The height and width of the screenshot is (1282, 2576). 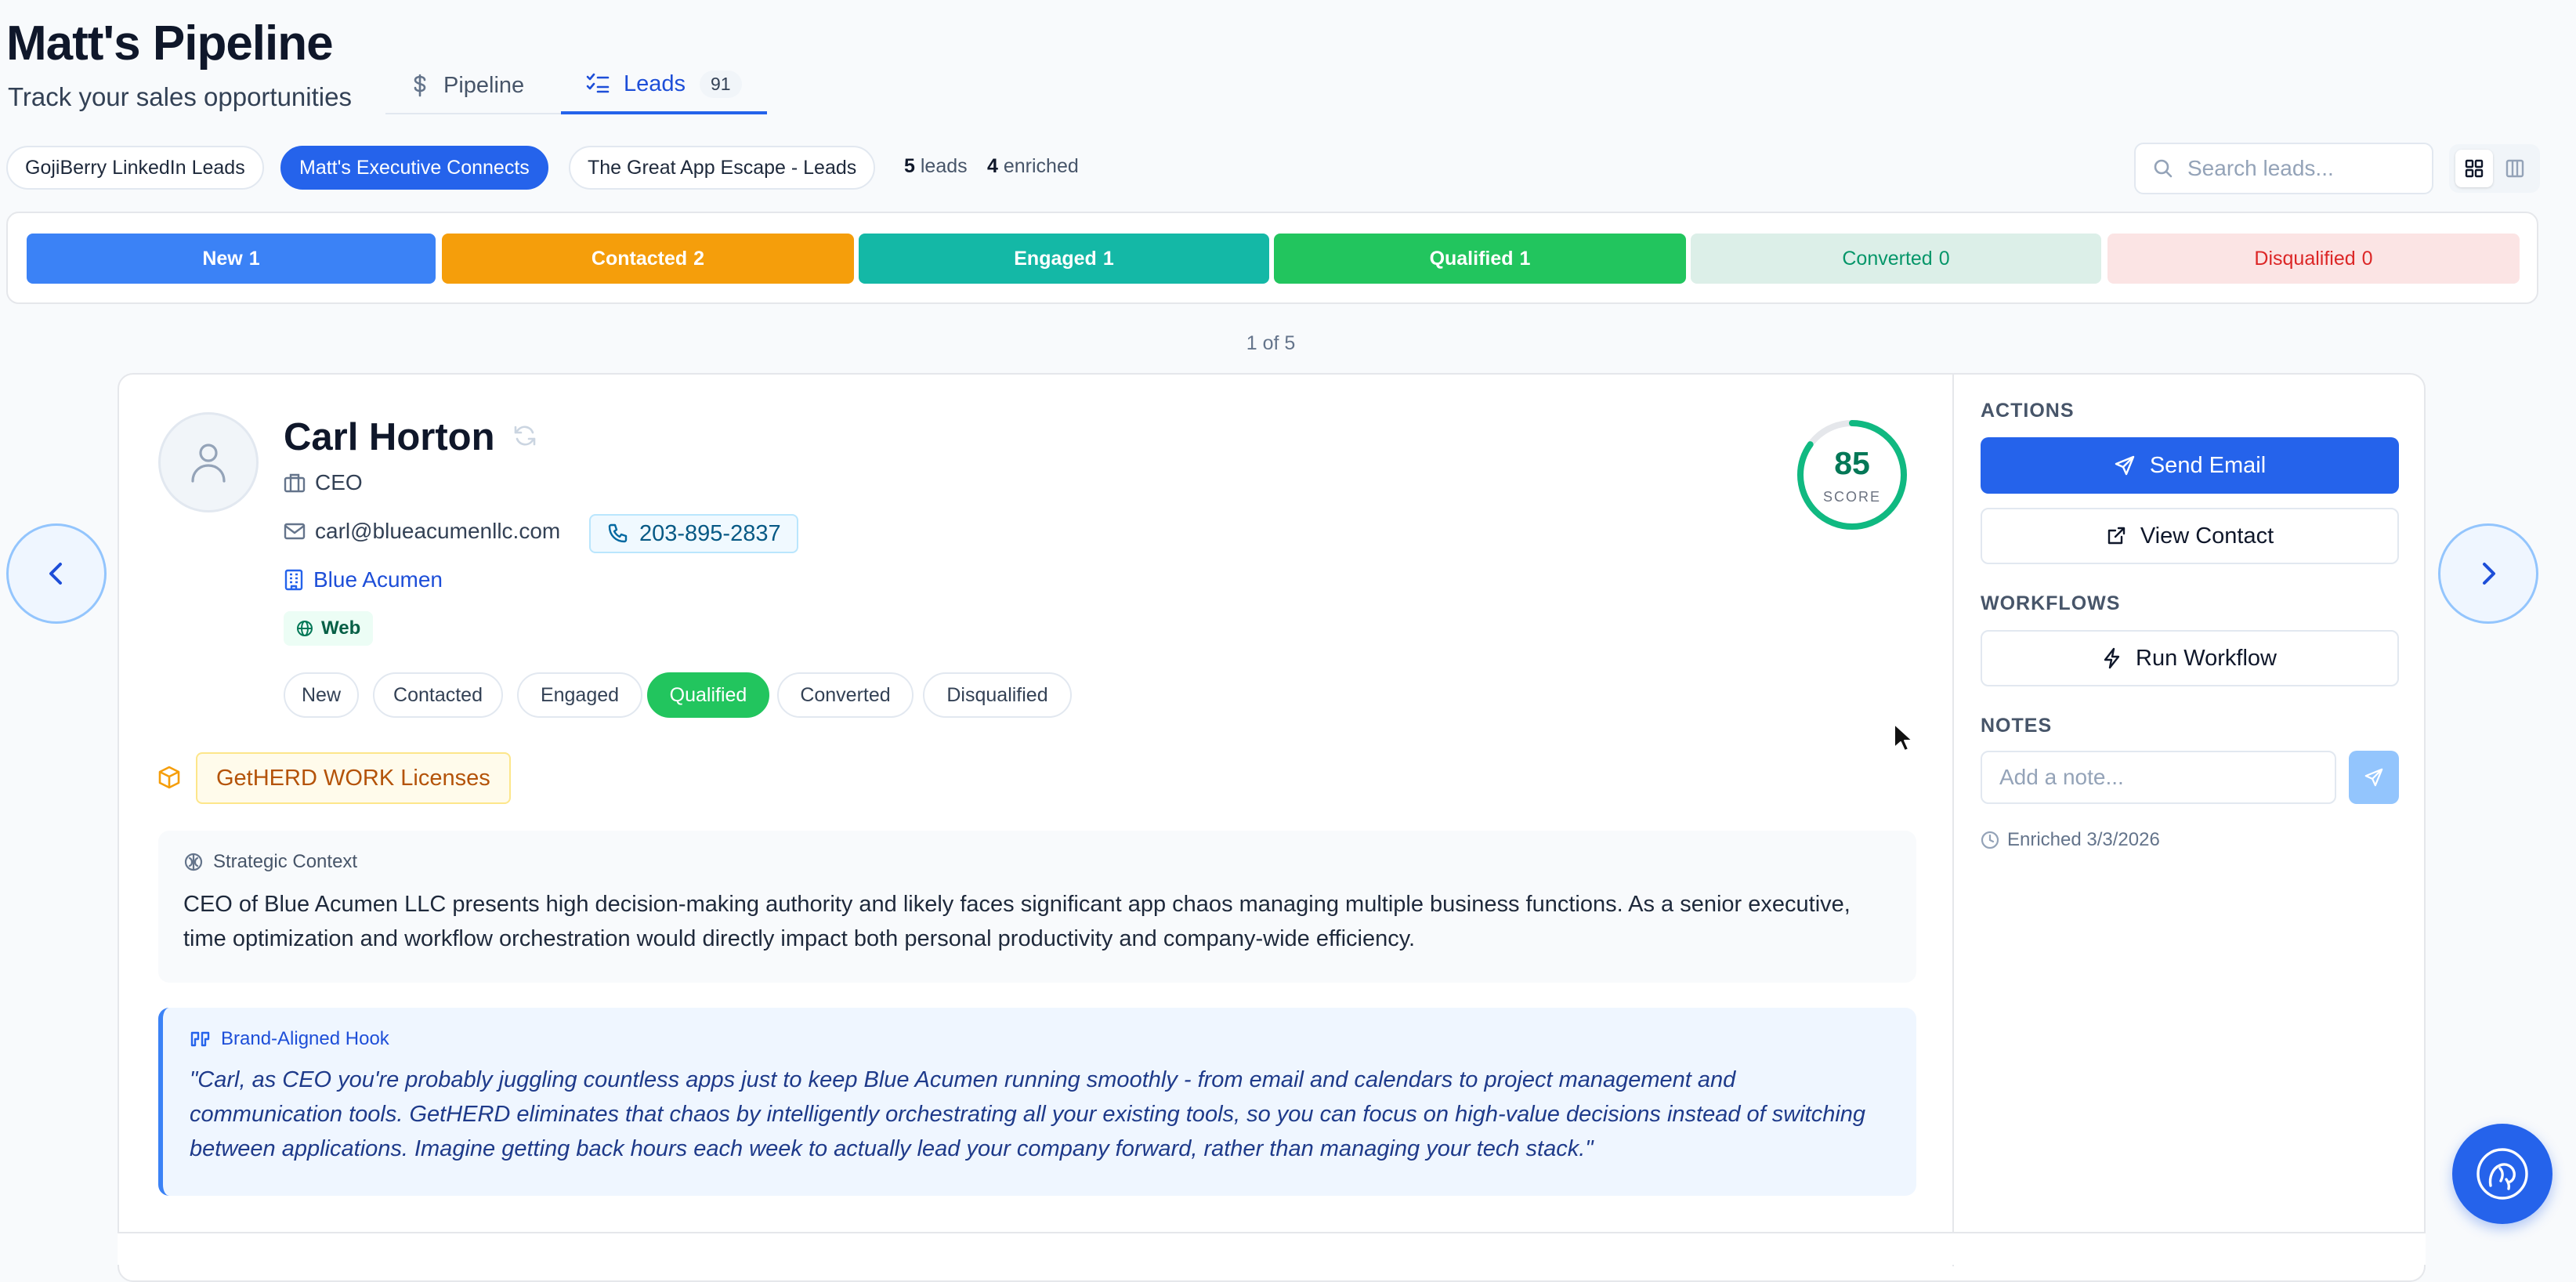 I want to click on status-engaged: Engaged, so click(x=580, y=695).